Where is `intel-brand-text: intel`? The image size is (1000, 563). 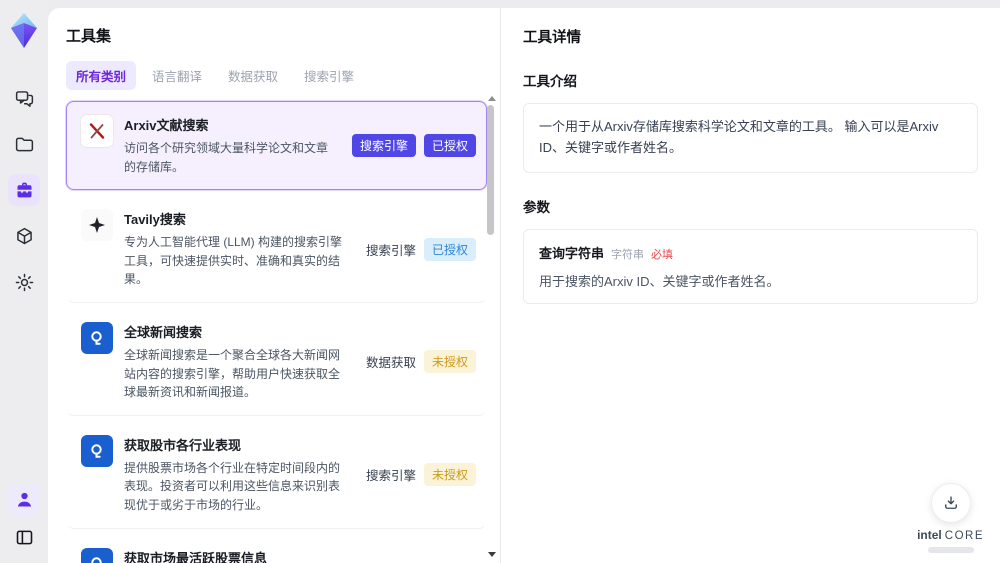 intel-brand-text: intel is located at coordinates (929, 535).